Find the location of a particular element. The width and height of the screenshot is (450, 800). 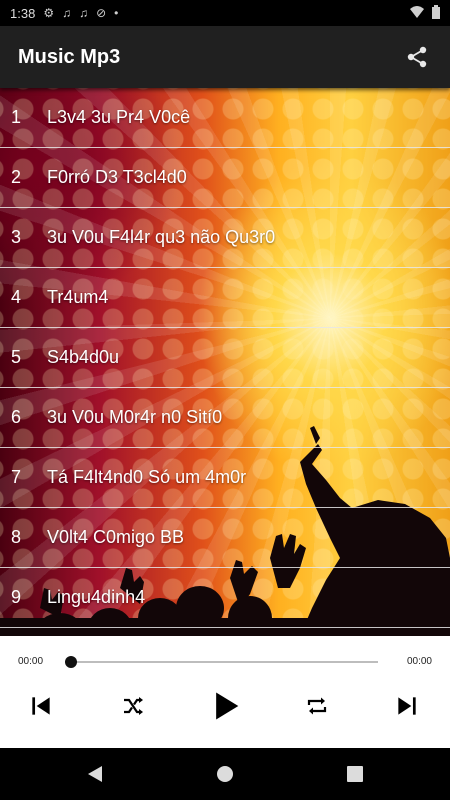

seek-thumb is located at coordinates (71, 662).